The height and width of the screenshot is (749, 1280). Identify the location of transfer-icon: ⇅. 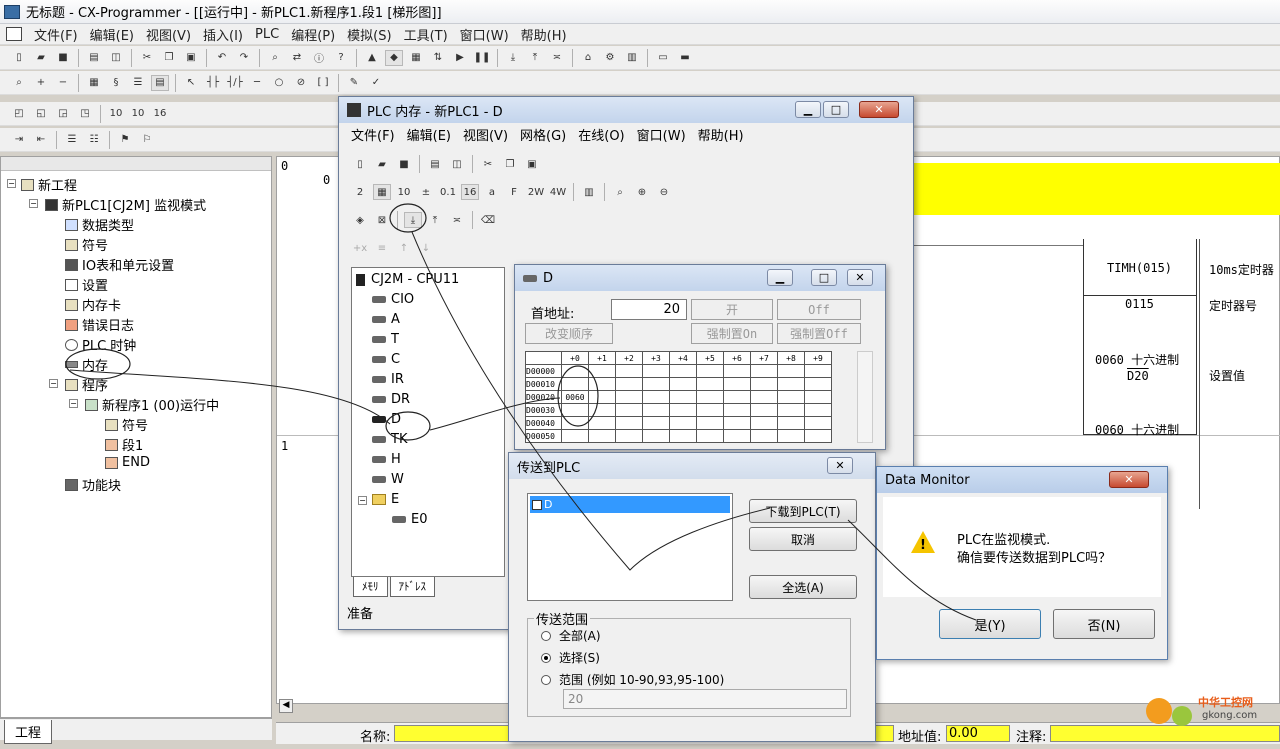
(438, 58).